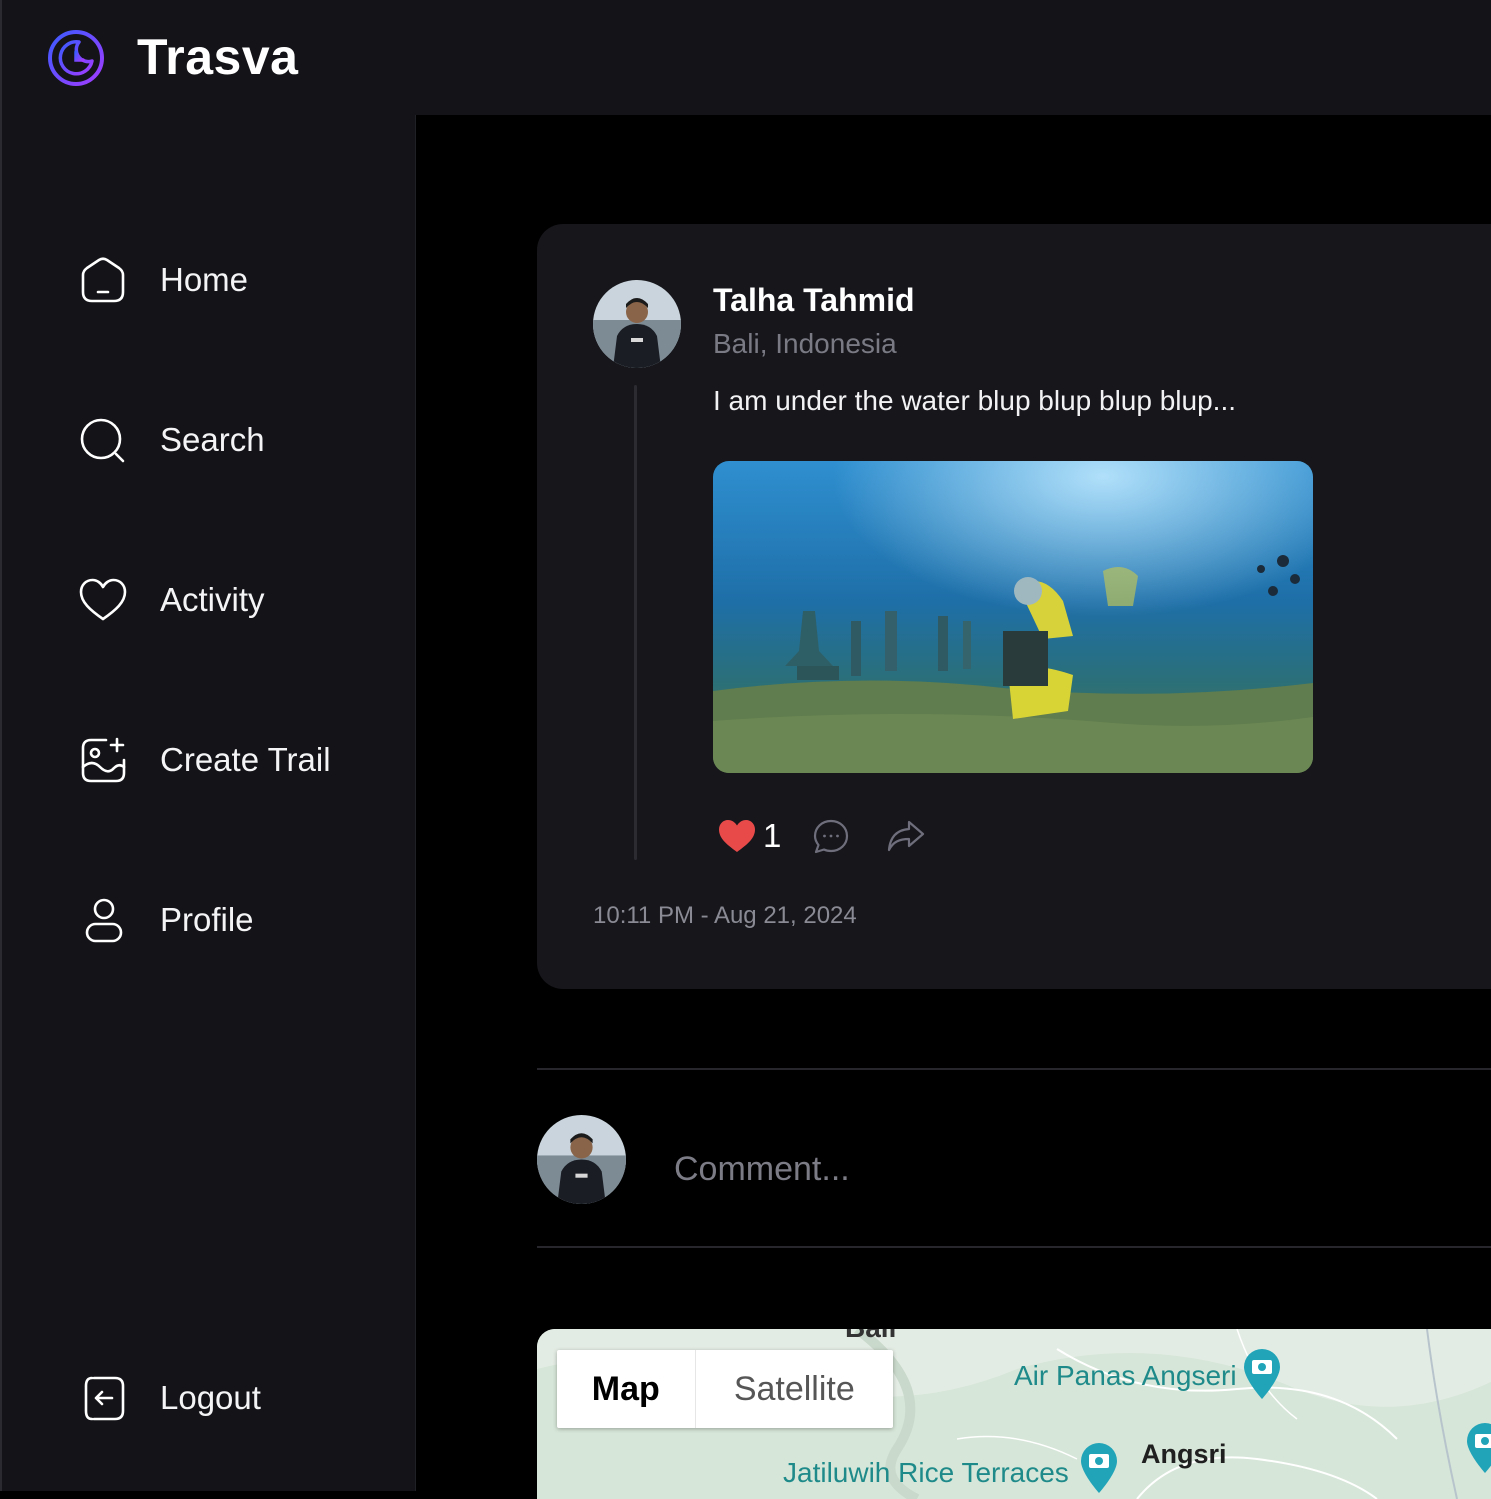  Describe the element at coordinates (626, 1389) in the screenshot. I see `map-view-button: Map` at that location.